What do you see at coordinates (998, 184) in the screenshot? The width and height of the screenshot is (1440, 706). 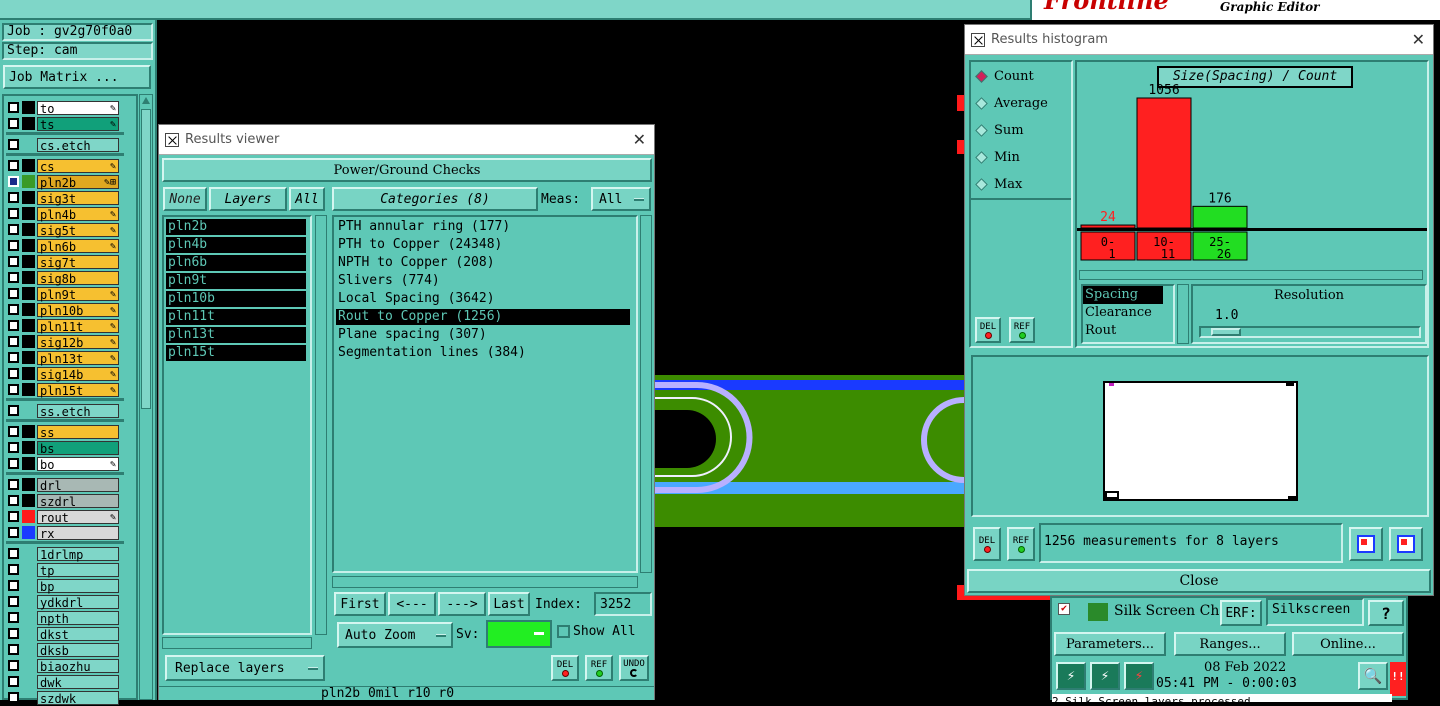 I see `mode-radio-max: Max` at bounding box center [998, 184].